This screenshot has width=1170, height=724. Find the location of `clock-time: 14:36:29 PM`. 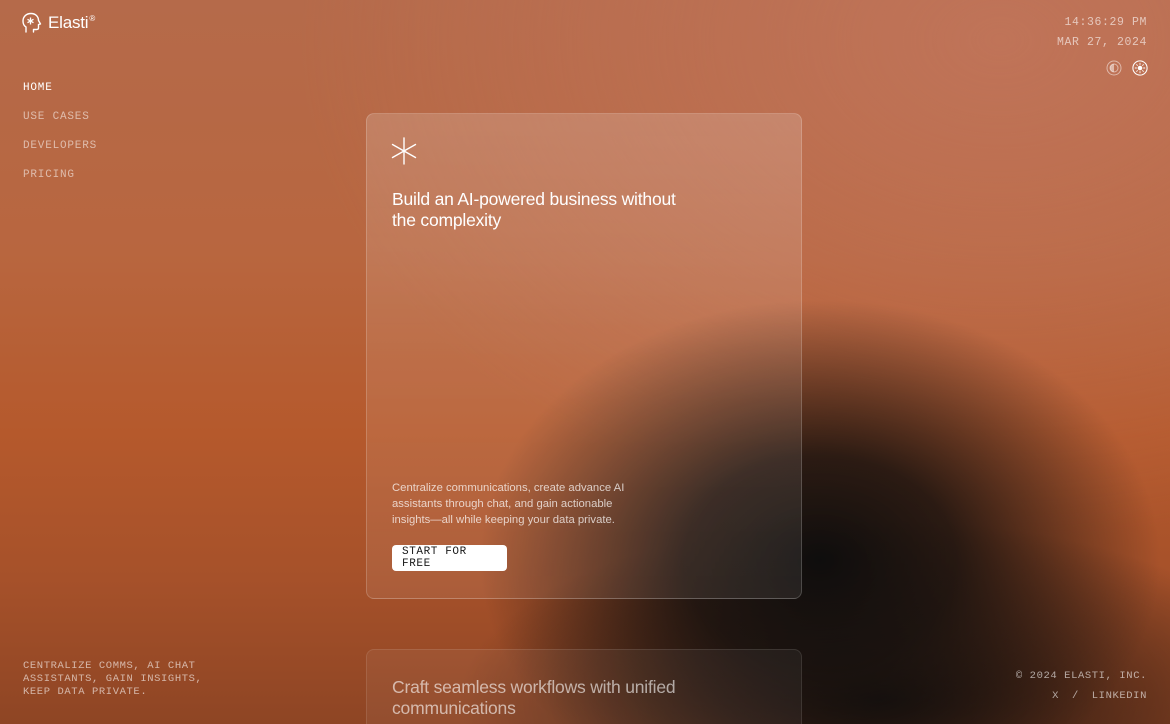

clock-time: 14:36:29 PM is located at coordinates (1105, 22).